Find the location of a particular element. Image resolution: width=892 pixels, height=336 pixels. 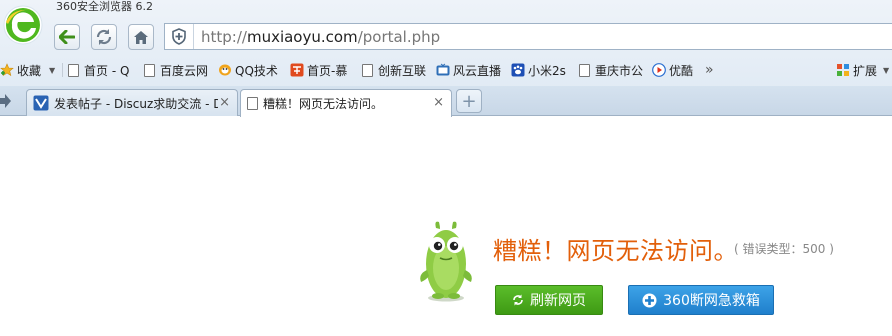

bookmark-item-5: 风云直播 is located at coordinates (468, 70).